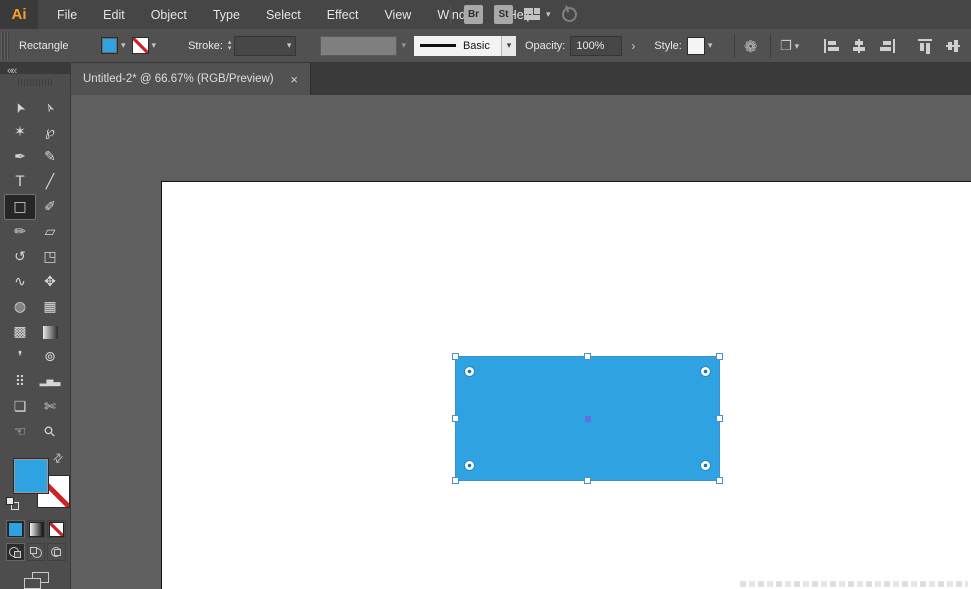  I want to click on recolor-artwork-button: ❁, so click(750, 46).